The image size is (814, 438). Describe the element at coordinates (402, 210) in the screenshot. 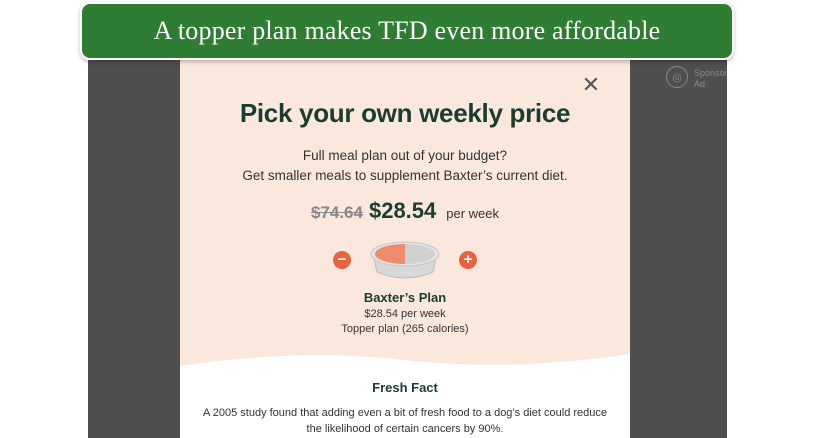

I see `new-price: $28.54` at that location.